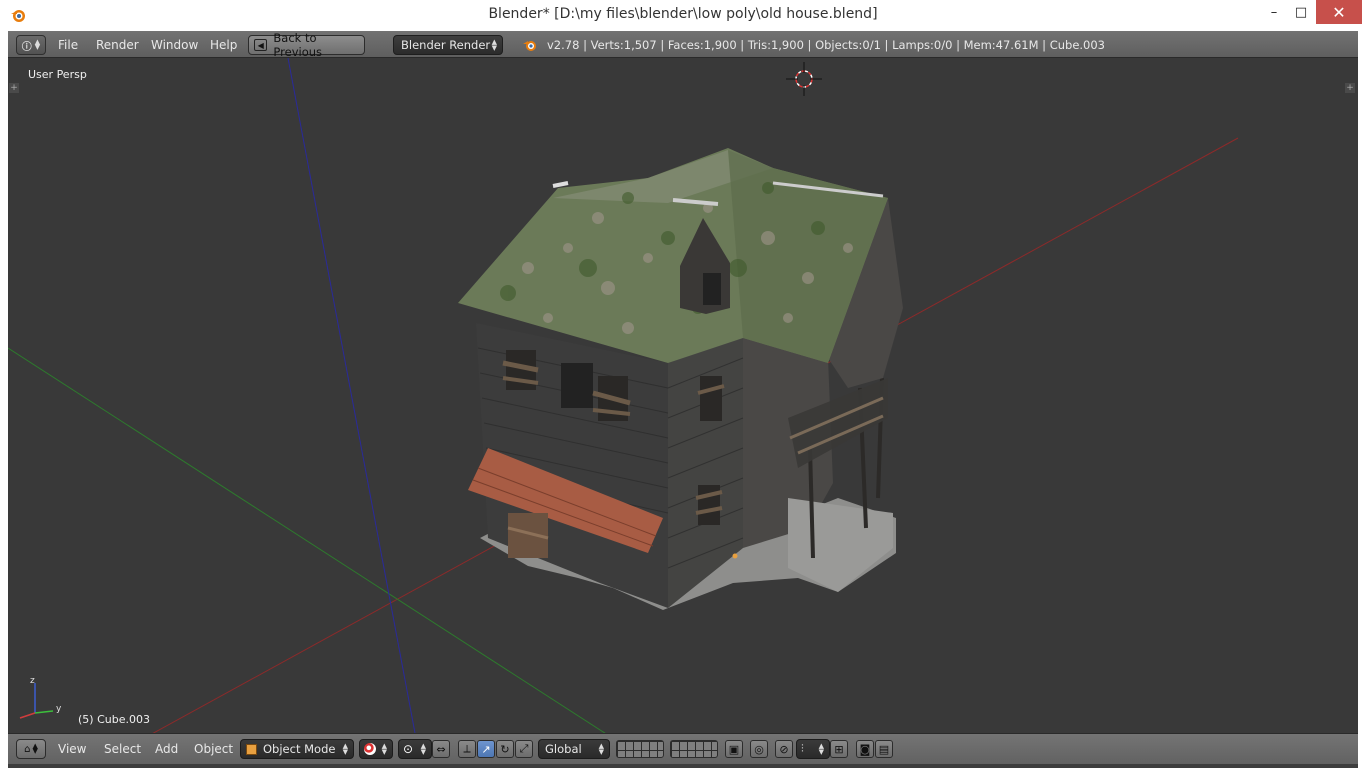 This screenshot has width=1366, height=768. I want to click on back-to-previous-label: Back to Previous, so click(298, 45).